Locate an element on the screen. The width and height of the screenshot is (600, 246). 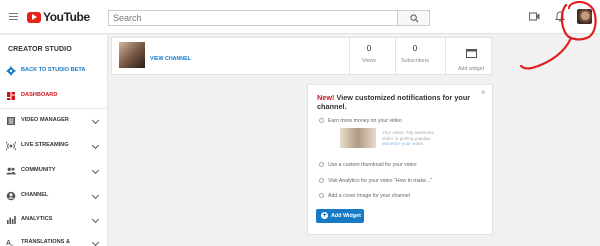
logo-text: YouTube is located at coordinates (66, 17).